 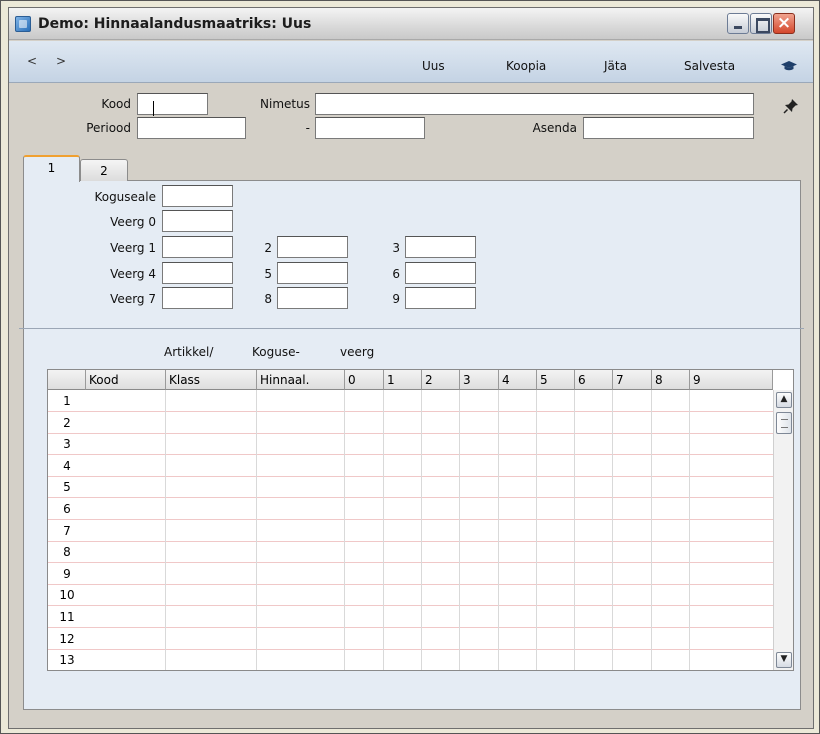 What do you see at coordinates (67, 444) in the screenshot?
I see `grid-row-number: 3` at bounding box center [67, 444].